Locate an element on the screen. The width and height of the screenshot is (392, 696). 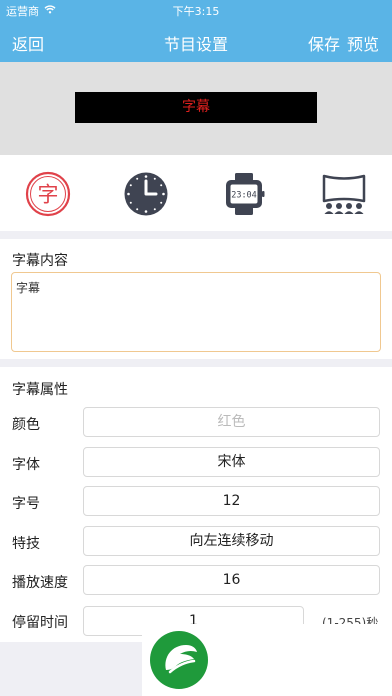
analog-clock-icon is located at coordinates (146, 194).